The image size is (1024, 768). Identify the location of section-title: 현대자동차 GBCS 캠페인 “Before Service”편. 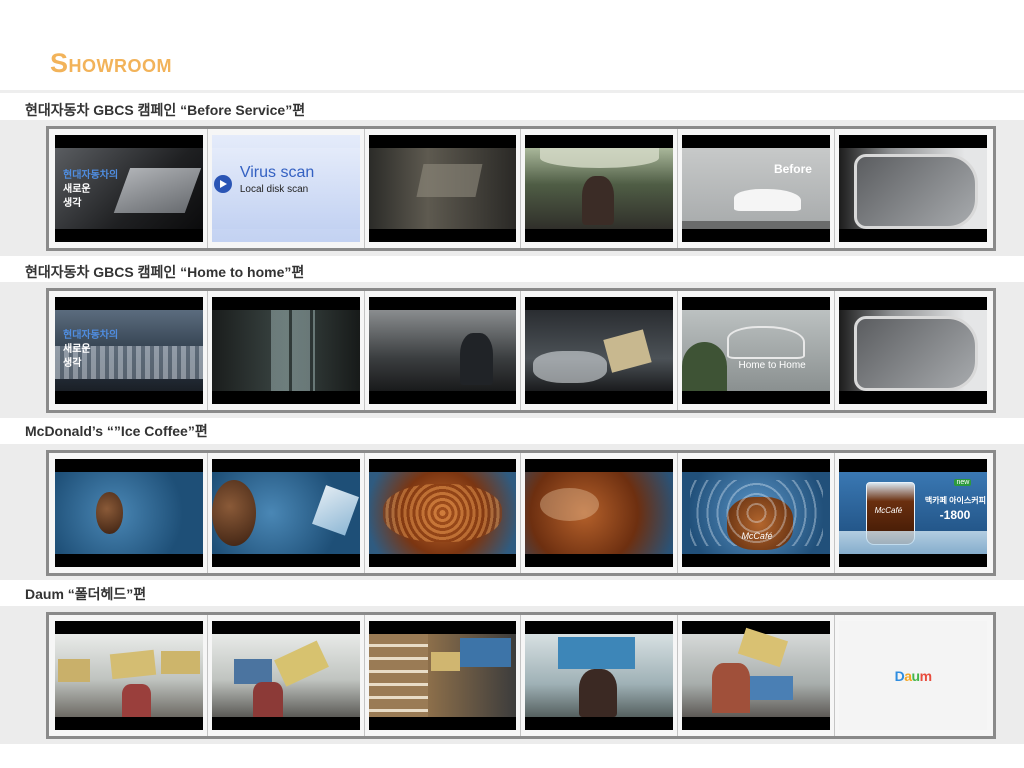
(165, 110).